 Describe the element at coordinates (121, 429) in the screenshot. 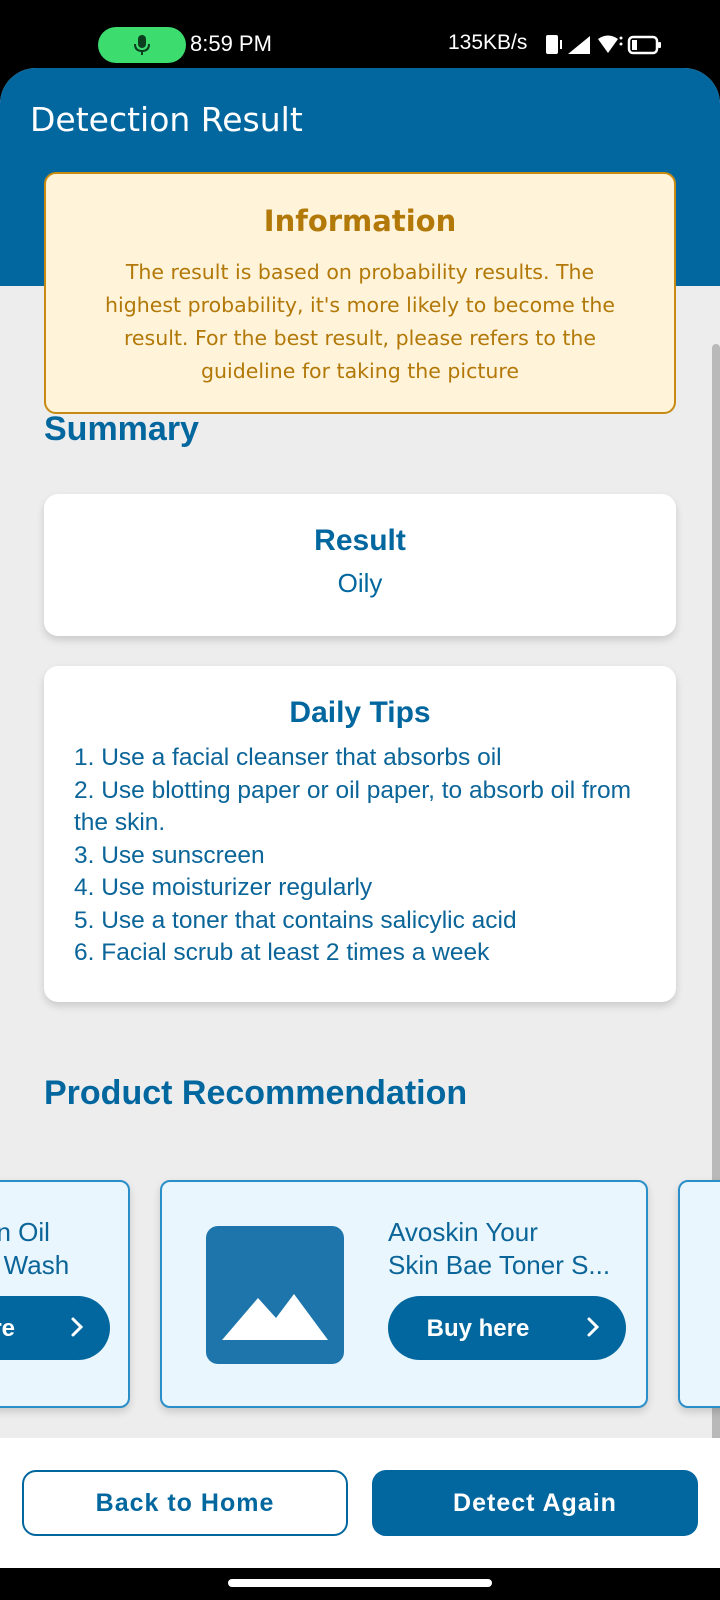

I see `summary-heading: Summary` at that location.